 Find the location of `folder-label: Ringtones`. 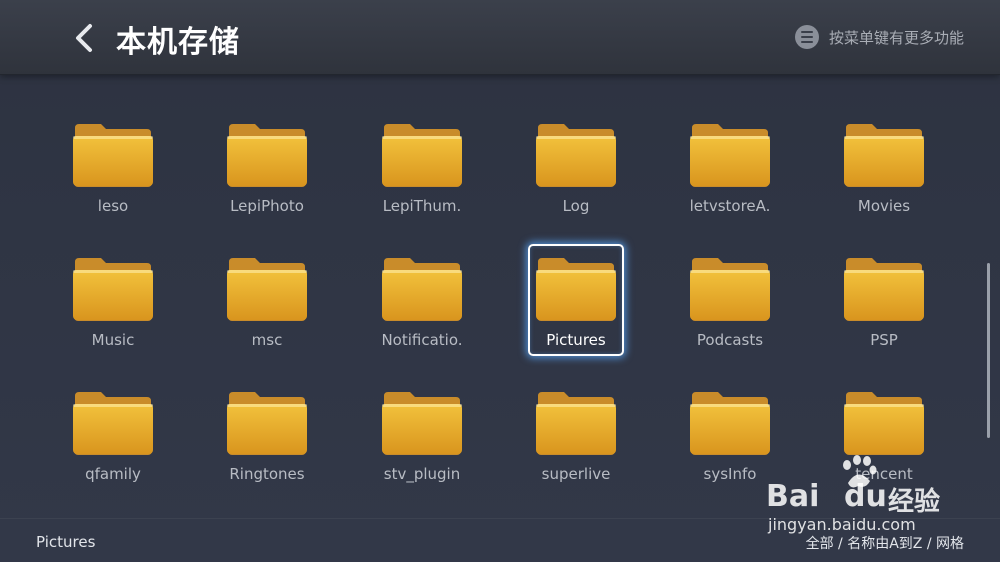

folder-label: Ringtones is located at coordinates (267, 474).